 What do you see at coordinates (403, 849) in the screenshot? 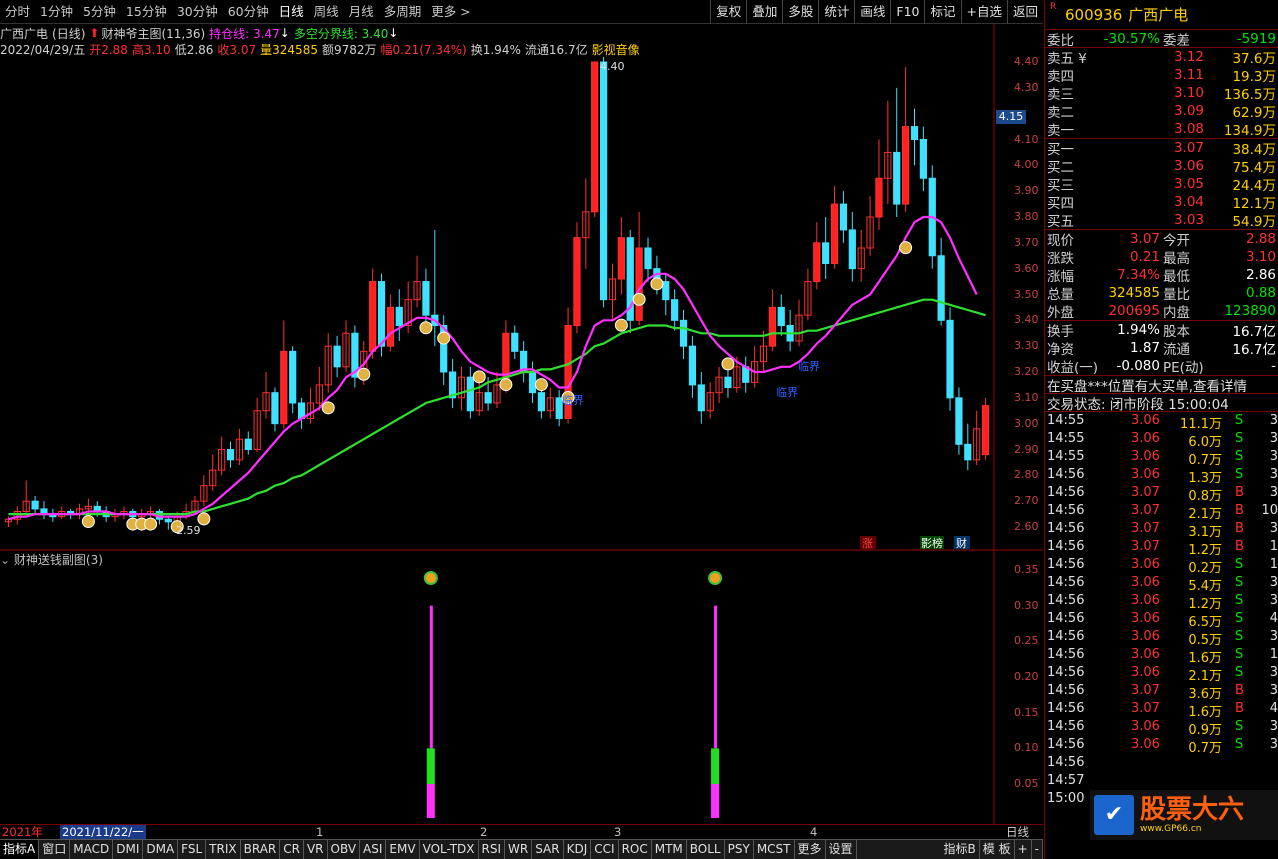
I see `indicator-tab: EMV` at bounding box center [403, 849].